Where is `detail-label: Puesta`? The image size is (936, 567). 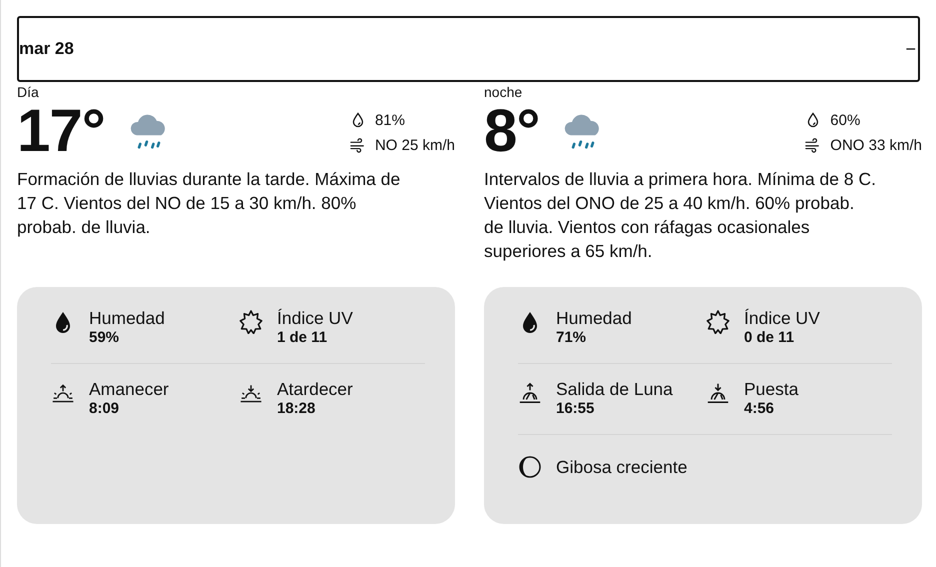 detail-label: Puesta is located at coordinates (771, 389).